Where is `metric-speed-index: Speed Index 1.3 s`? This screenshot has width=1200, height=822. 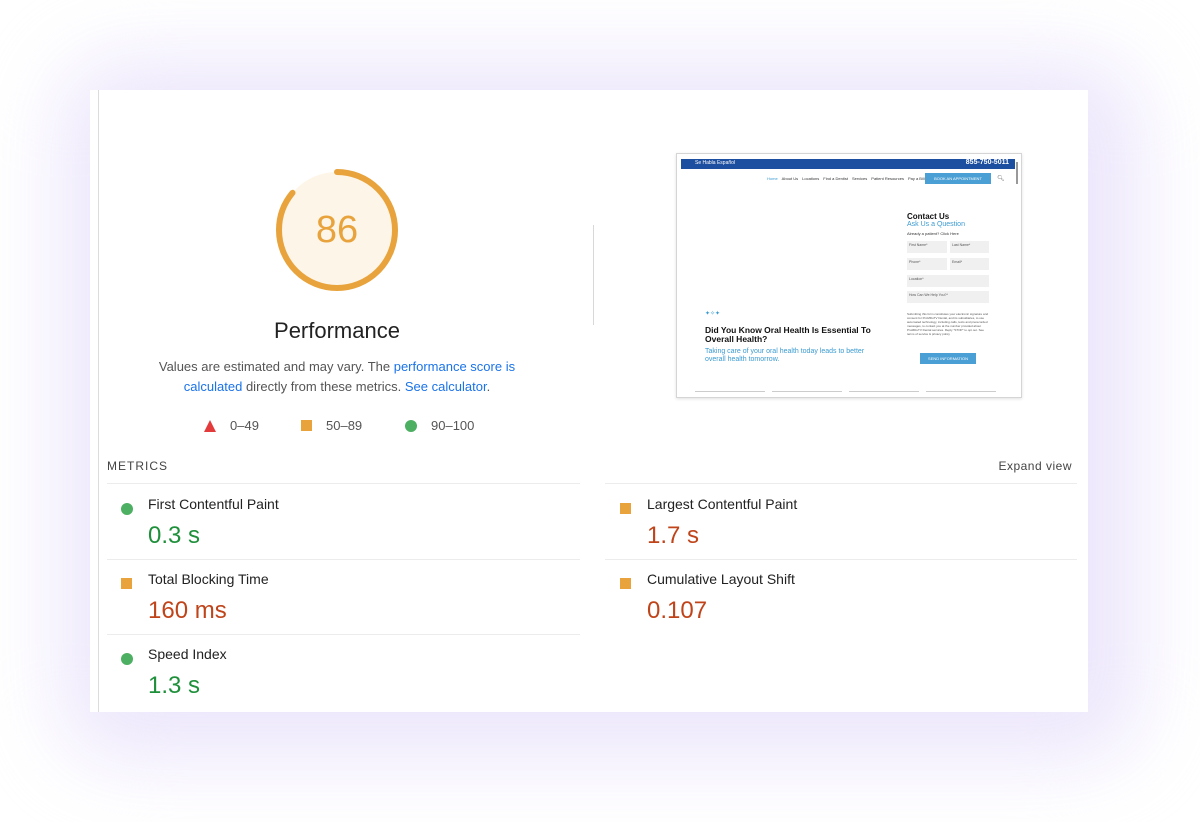
metric-speed-index: Speed Index 1.3 s is located at coordinates (342, 675).